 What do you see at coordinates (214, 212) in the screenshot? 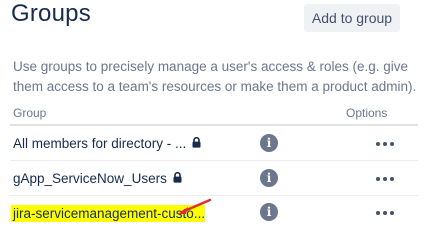
I see `table-row: jira-servicemanagement-custo... i` at bounding box center [214, 212].